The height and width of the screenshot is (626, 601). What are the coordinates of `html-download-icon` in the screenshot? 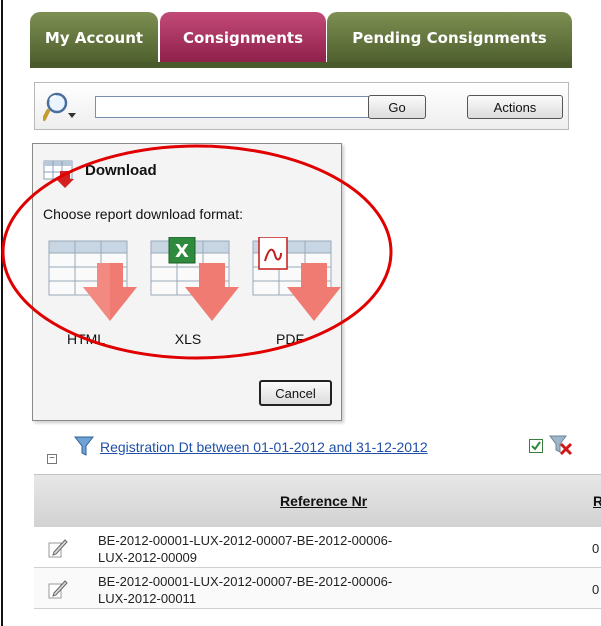 It's located at (92, 280).